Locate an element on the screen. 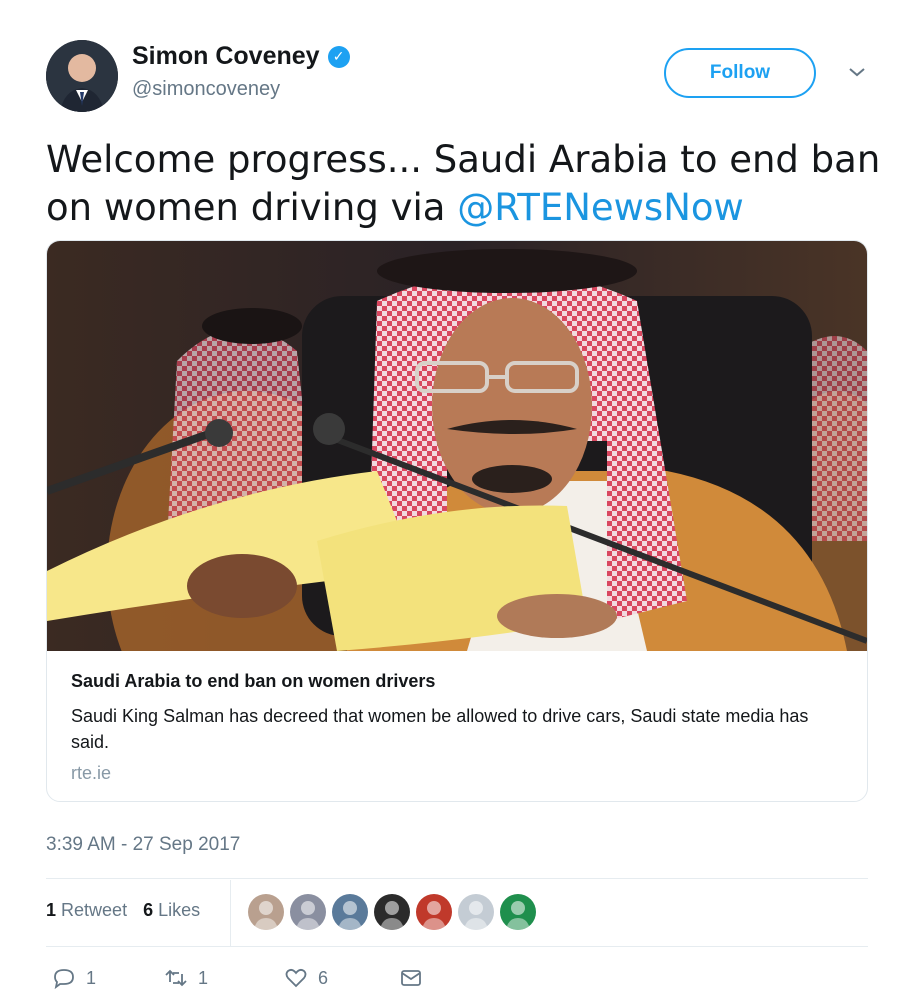 The width and height of the screenshot is (919, 1000). likers-avatars is located at coordinates (392, 912).